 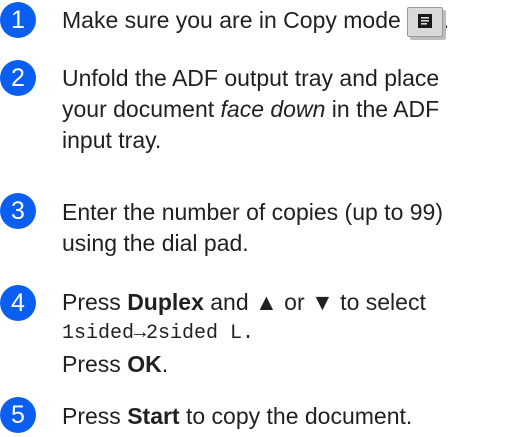 What do you see at coordinates (237, 416) in the screenshot?
I see `step-5-text: Press Start to copy the document.` at bounding box center [237, 416].